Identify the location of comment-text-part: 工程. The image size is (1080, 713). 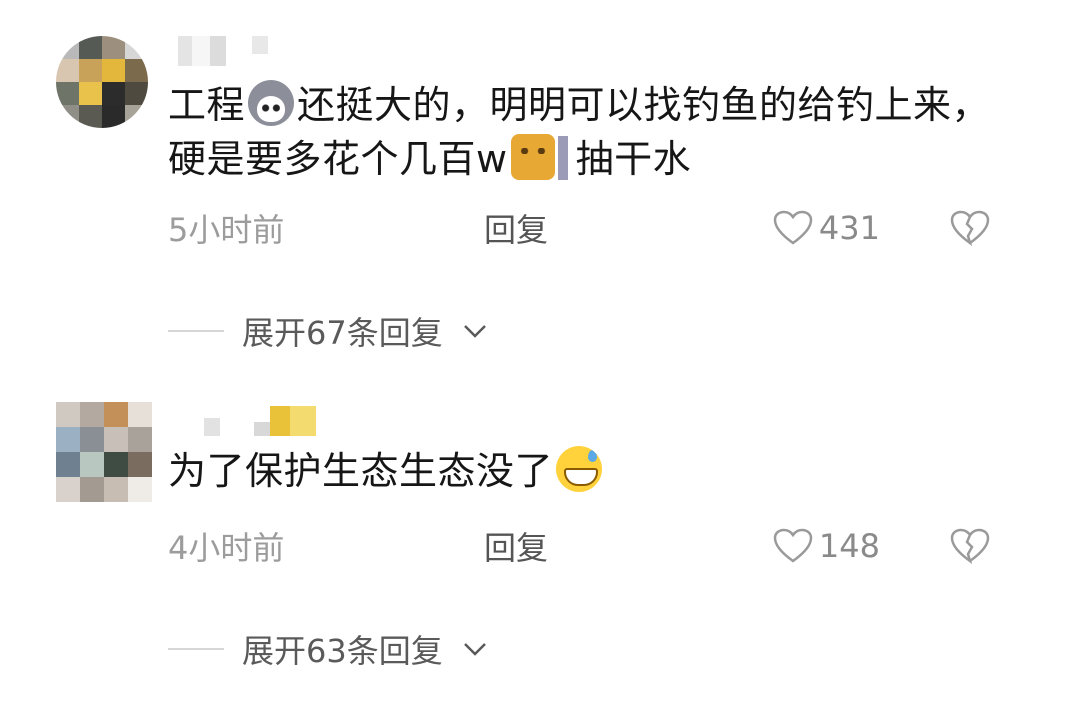
(207, 105).